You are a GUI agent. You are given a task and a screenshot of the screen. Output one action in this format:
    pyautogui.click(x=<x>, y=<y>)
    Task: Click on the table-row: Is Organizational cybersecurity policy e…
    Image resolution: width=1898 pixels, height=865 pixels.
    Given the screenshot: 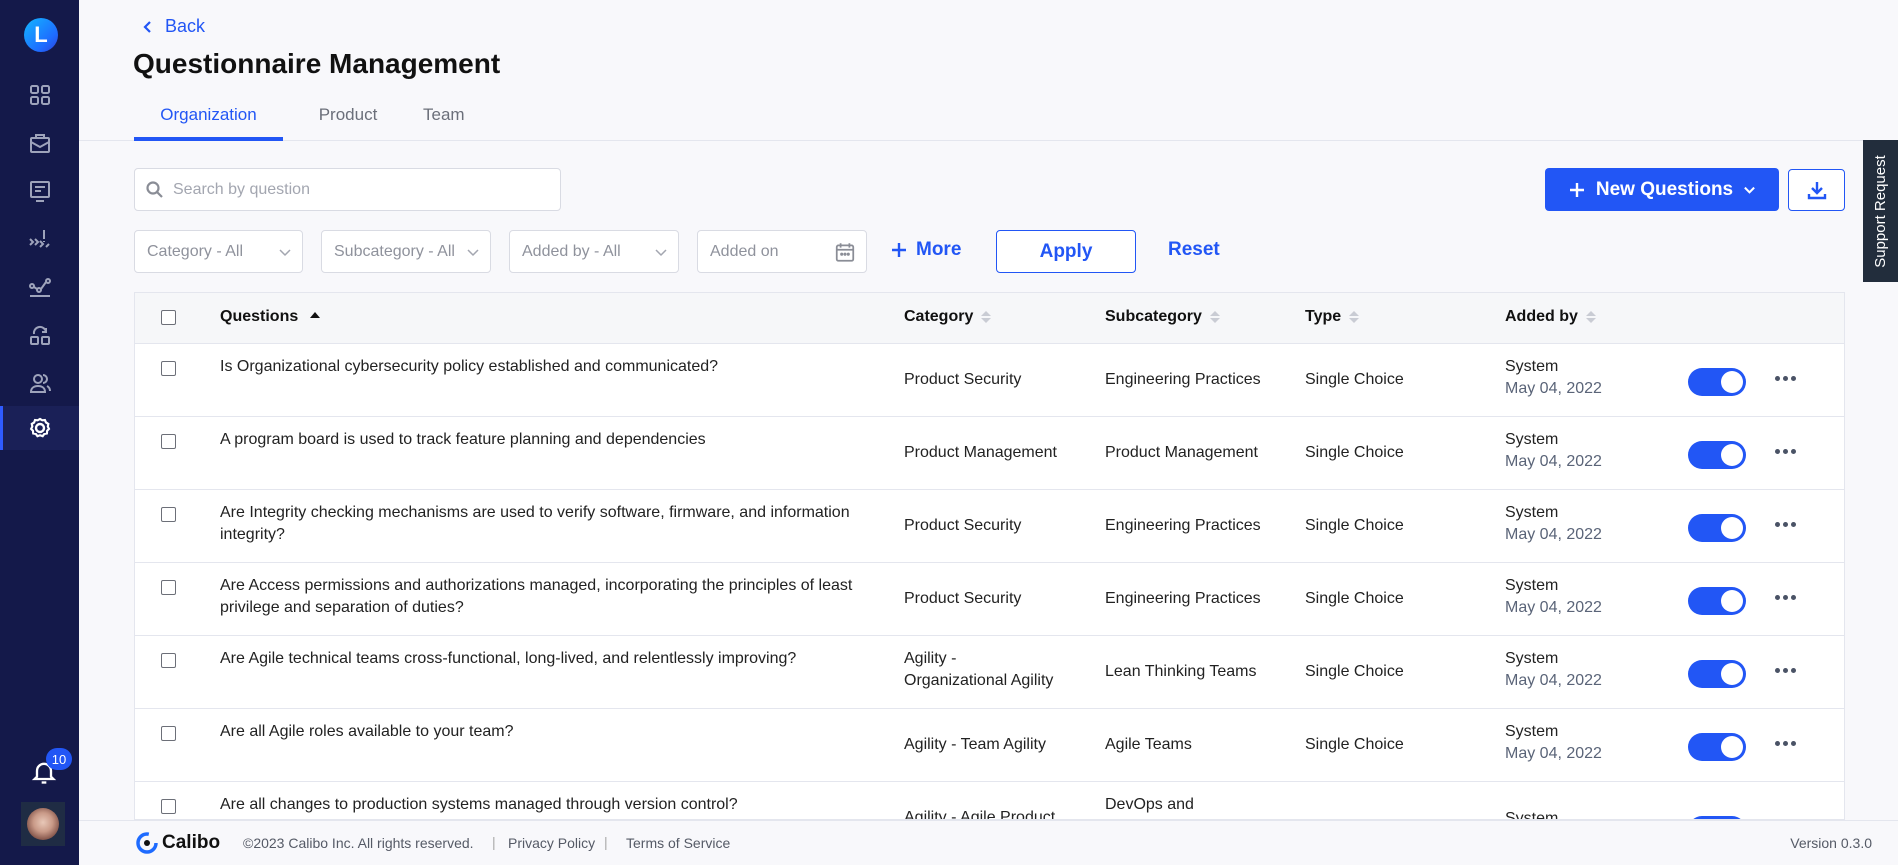 What is the action you would take?
    pyautogui.click(x=989, y=380)
    